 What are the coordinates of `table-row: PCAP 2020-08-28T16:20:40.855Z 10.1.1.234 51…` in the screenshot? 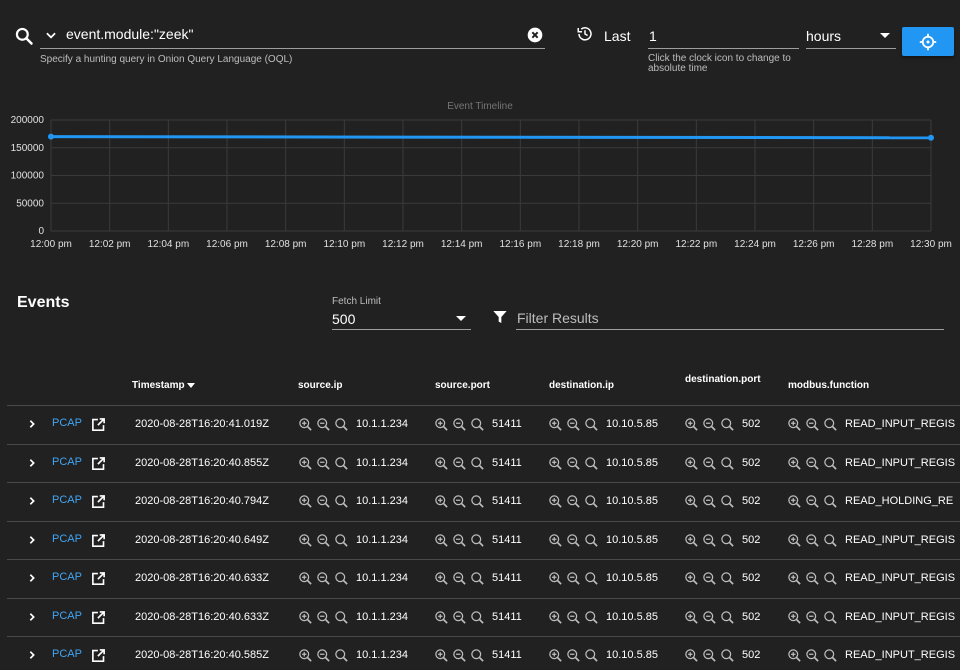 It's located at (483, 463).